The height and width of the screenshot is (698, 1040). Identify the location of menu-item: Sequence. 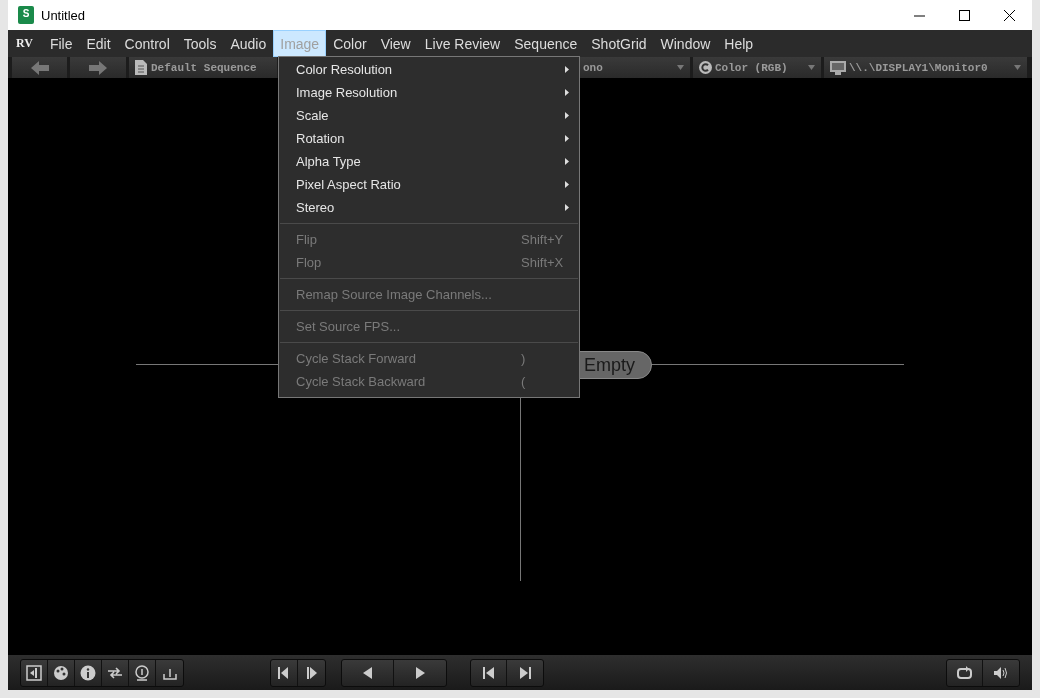
(546, 43).